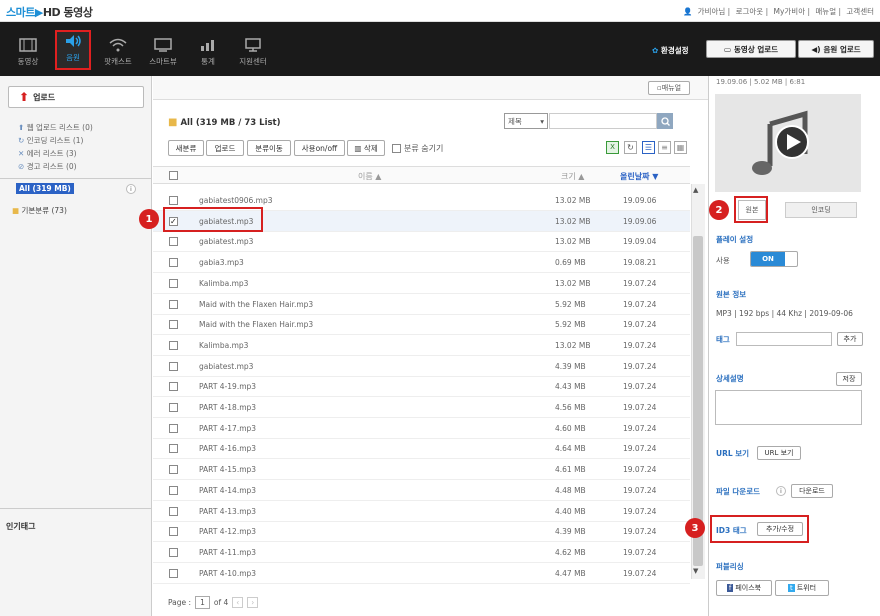  Describe the element at coordinates (572, 176) in the screenshot. I see `col-size: 크기 ▲` at that location.